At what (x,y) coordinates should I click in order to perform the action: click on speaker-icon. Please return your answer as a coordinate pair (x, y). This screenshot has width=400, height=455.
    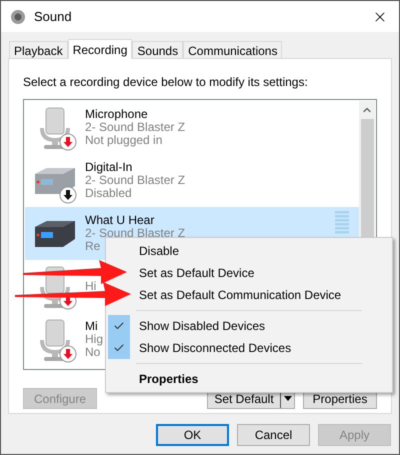
    Looking at the image, I should click on (18, 16).